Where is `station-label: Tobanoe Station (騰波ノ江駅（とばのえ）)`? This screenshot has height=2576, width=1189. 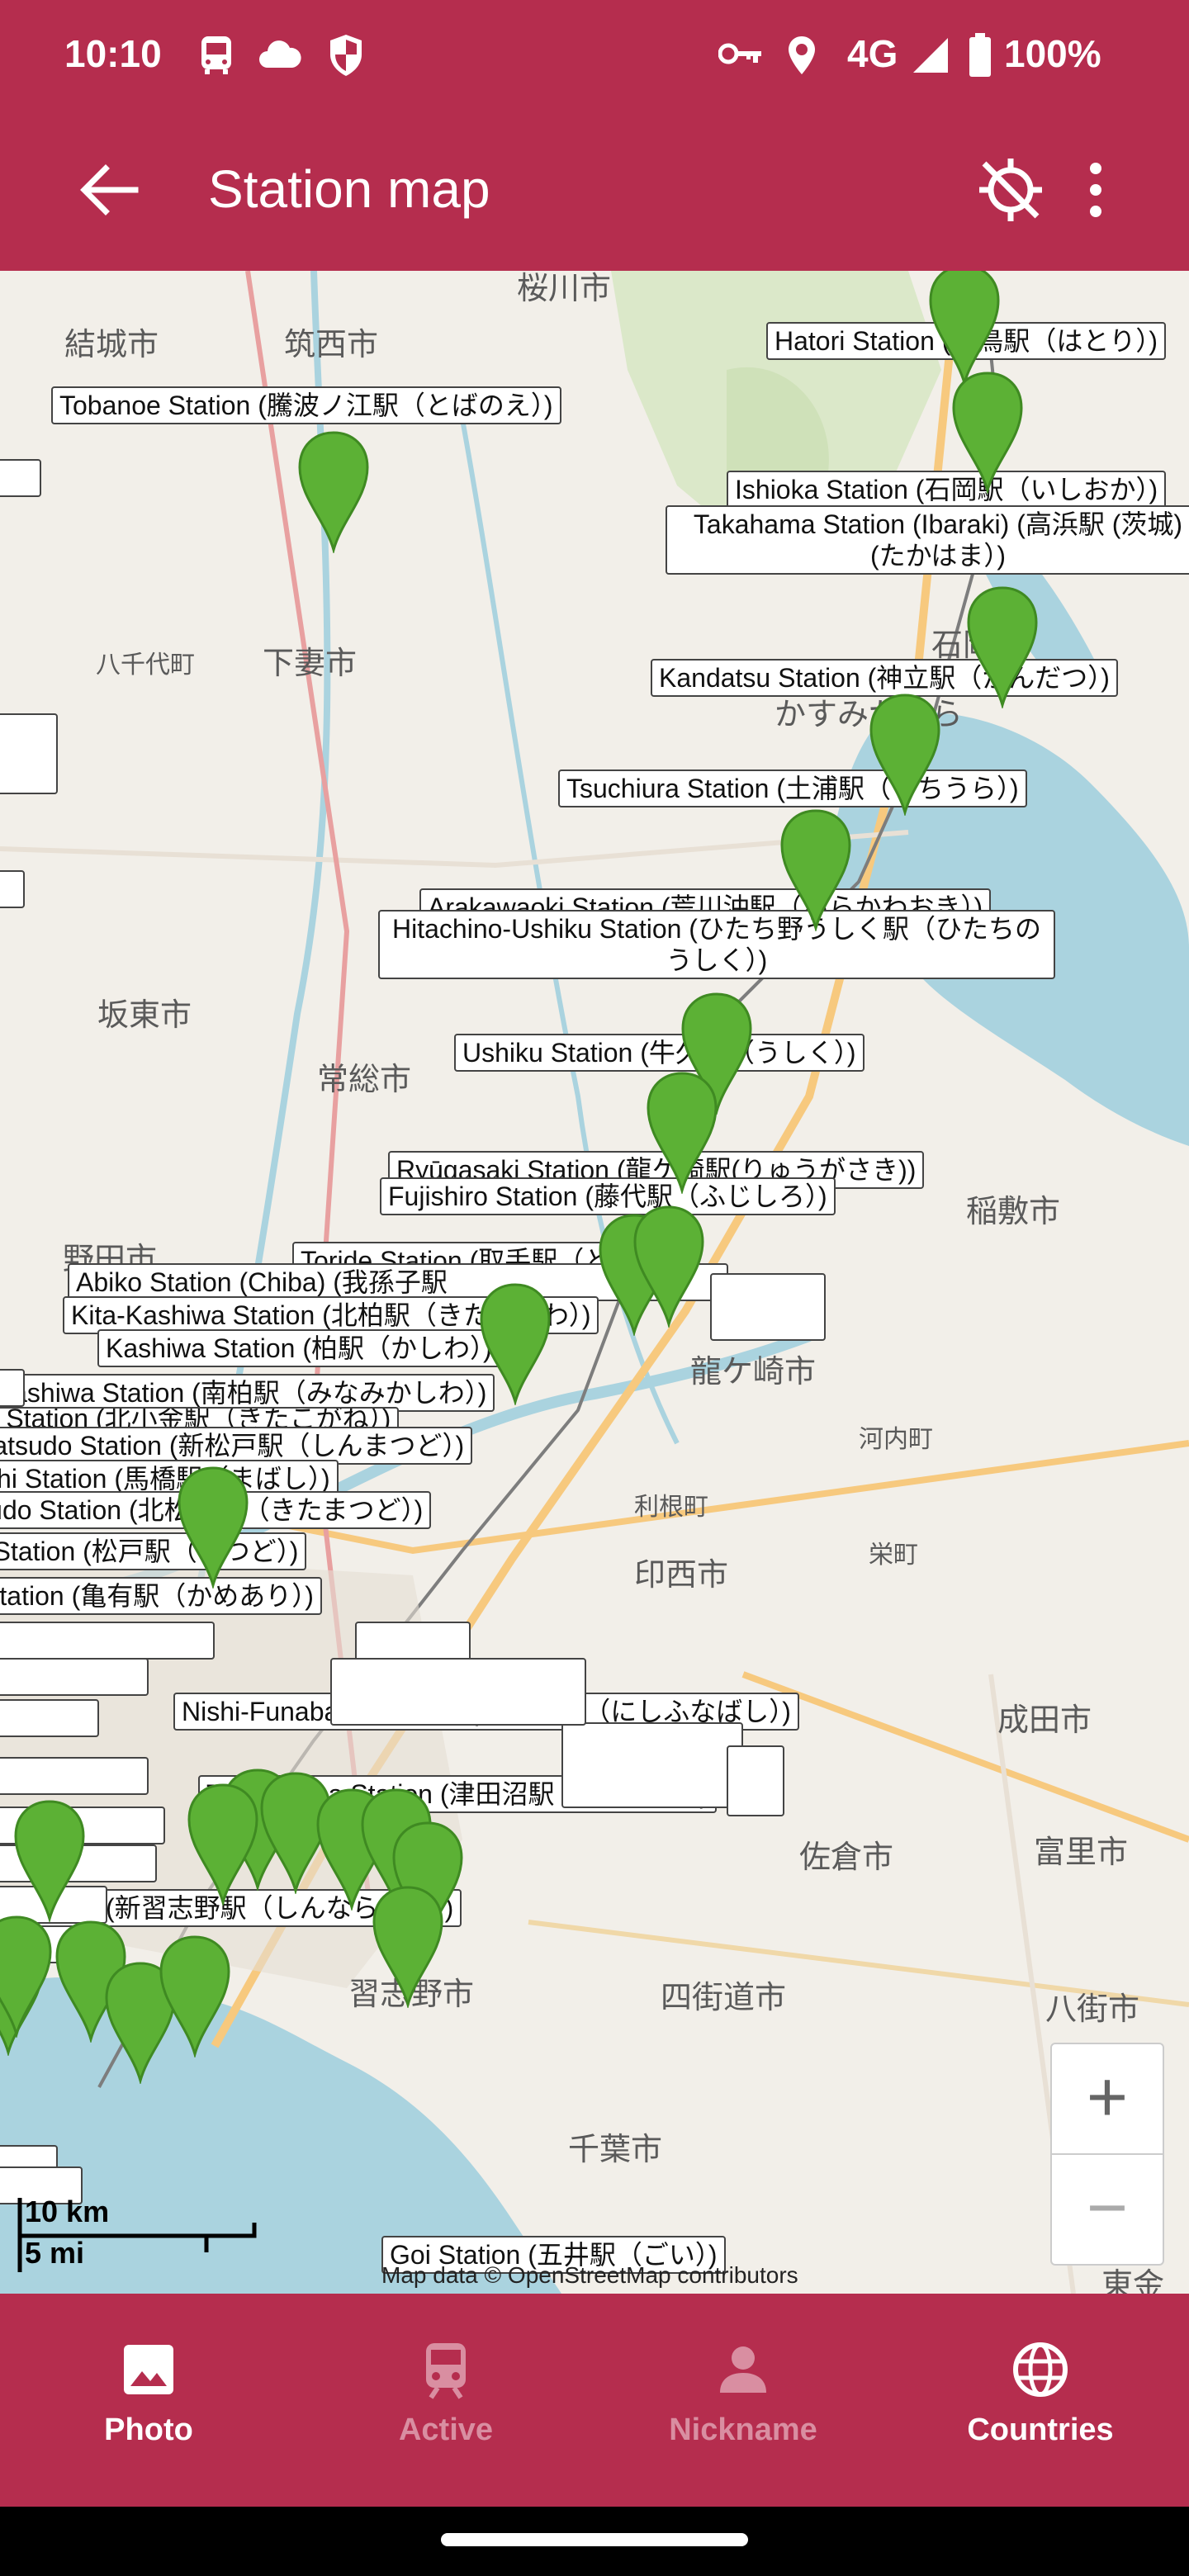
station-label: Tobanoe Station (騰波ノ江駅（とばのえ）) is located at coordinates (306, 405).